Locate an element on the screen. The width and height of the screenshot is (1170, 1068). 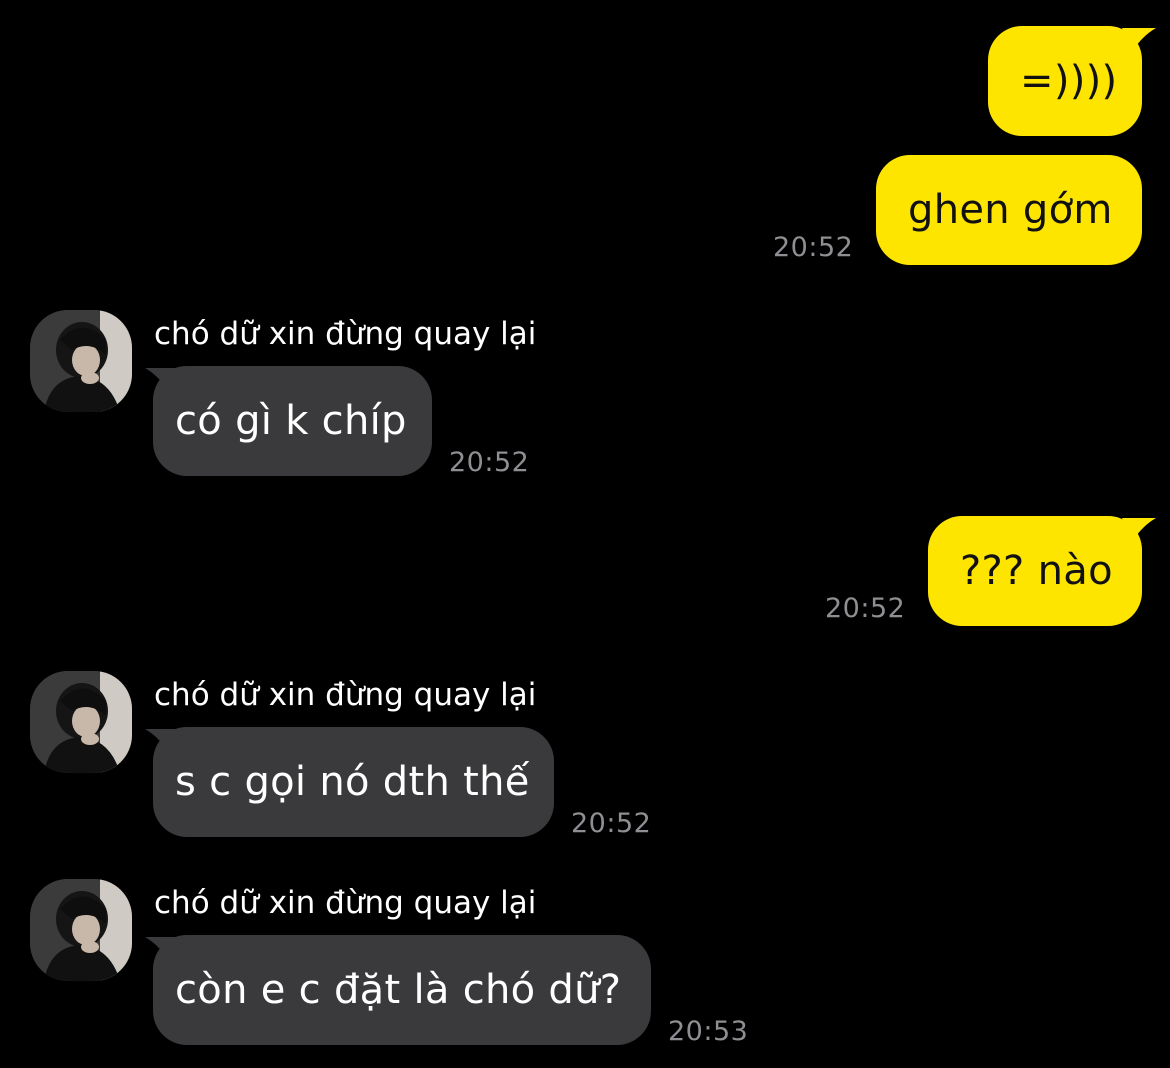
incoming-message-bubble: s c gọi nó dth thế is located at coordinates (353, 782).